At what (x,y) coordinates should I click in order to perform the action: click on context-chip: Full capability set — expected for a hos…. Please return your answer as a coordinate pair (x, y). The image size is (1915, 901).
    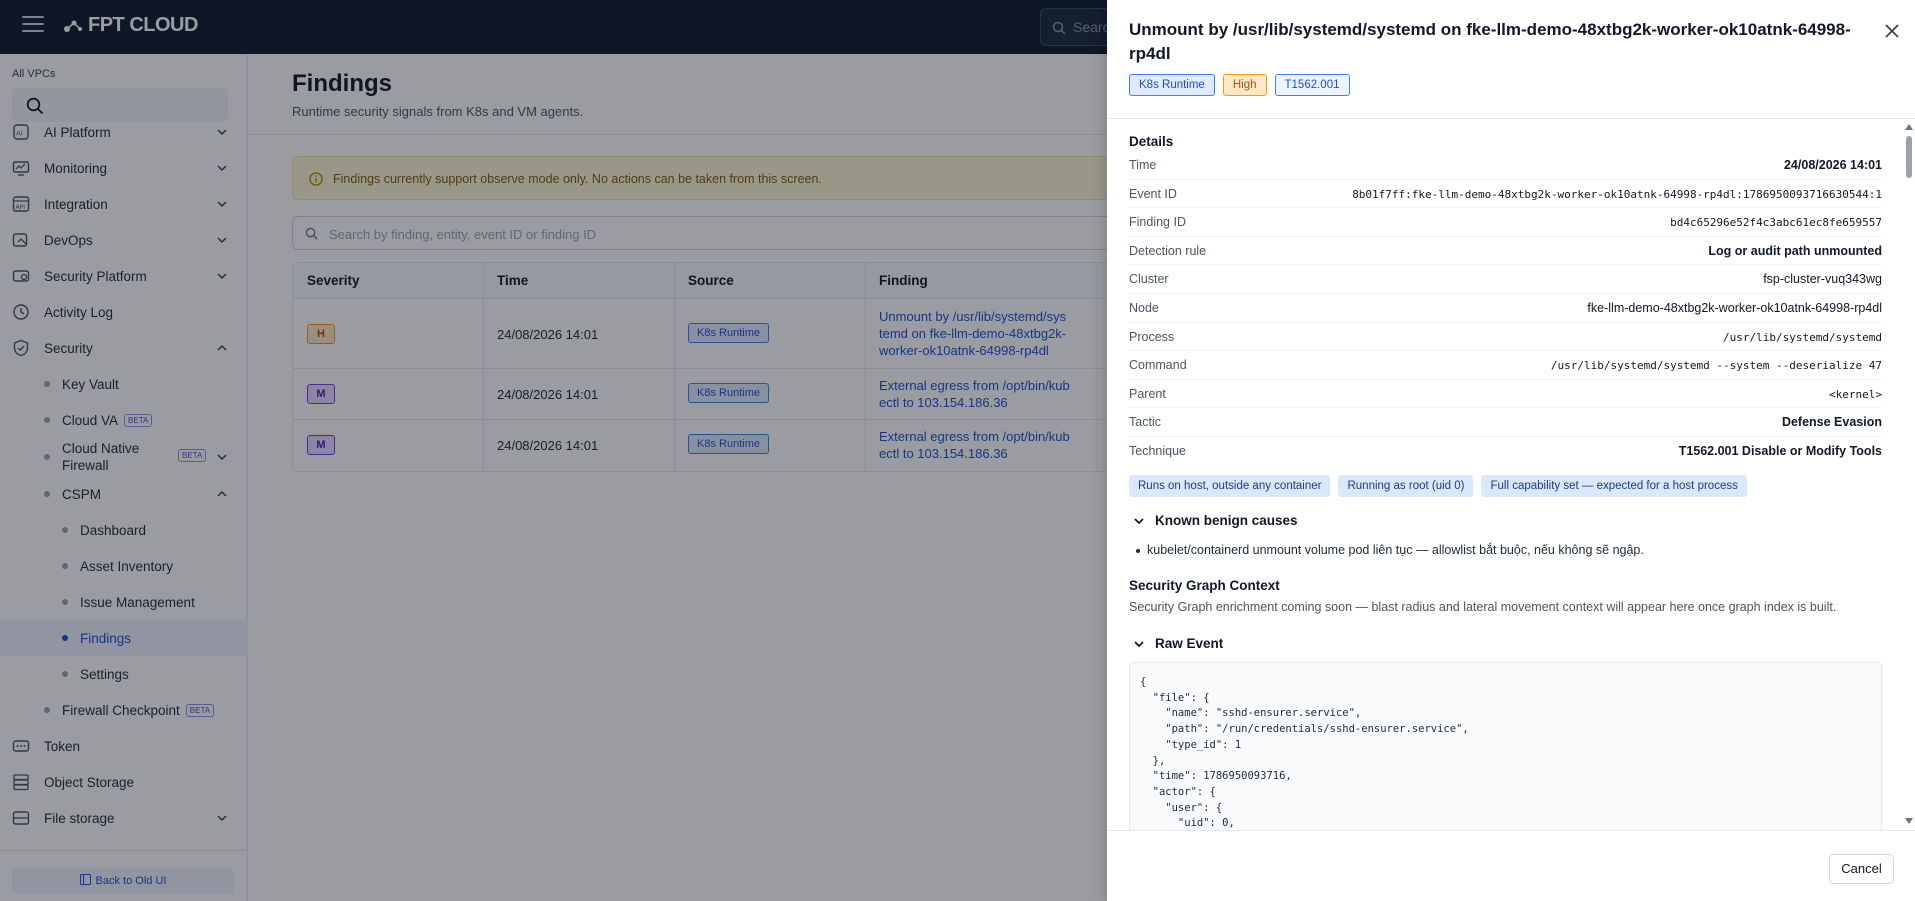
    Looking at the image, I should click on (1614, 486).